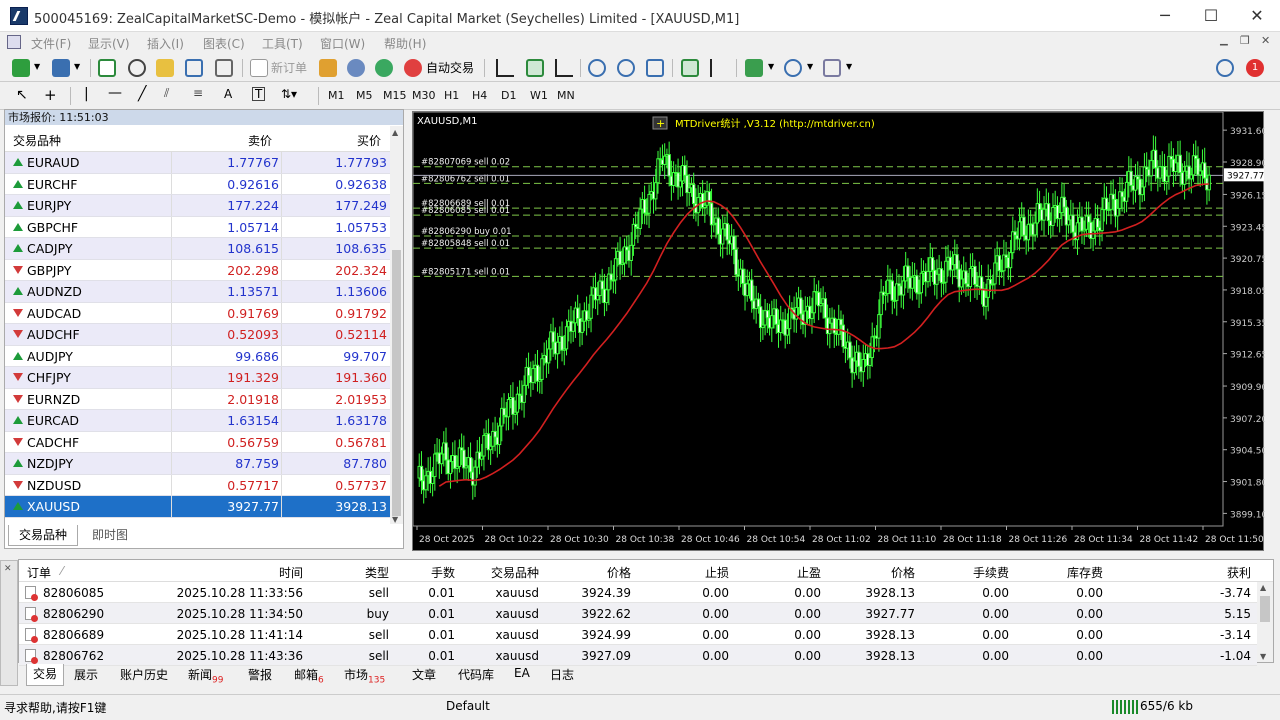  Describe the element at coordinates (522, 674) in the screenshot. I see `tab-experts: EA` at that location.